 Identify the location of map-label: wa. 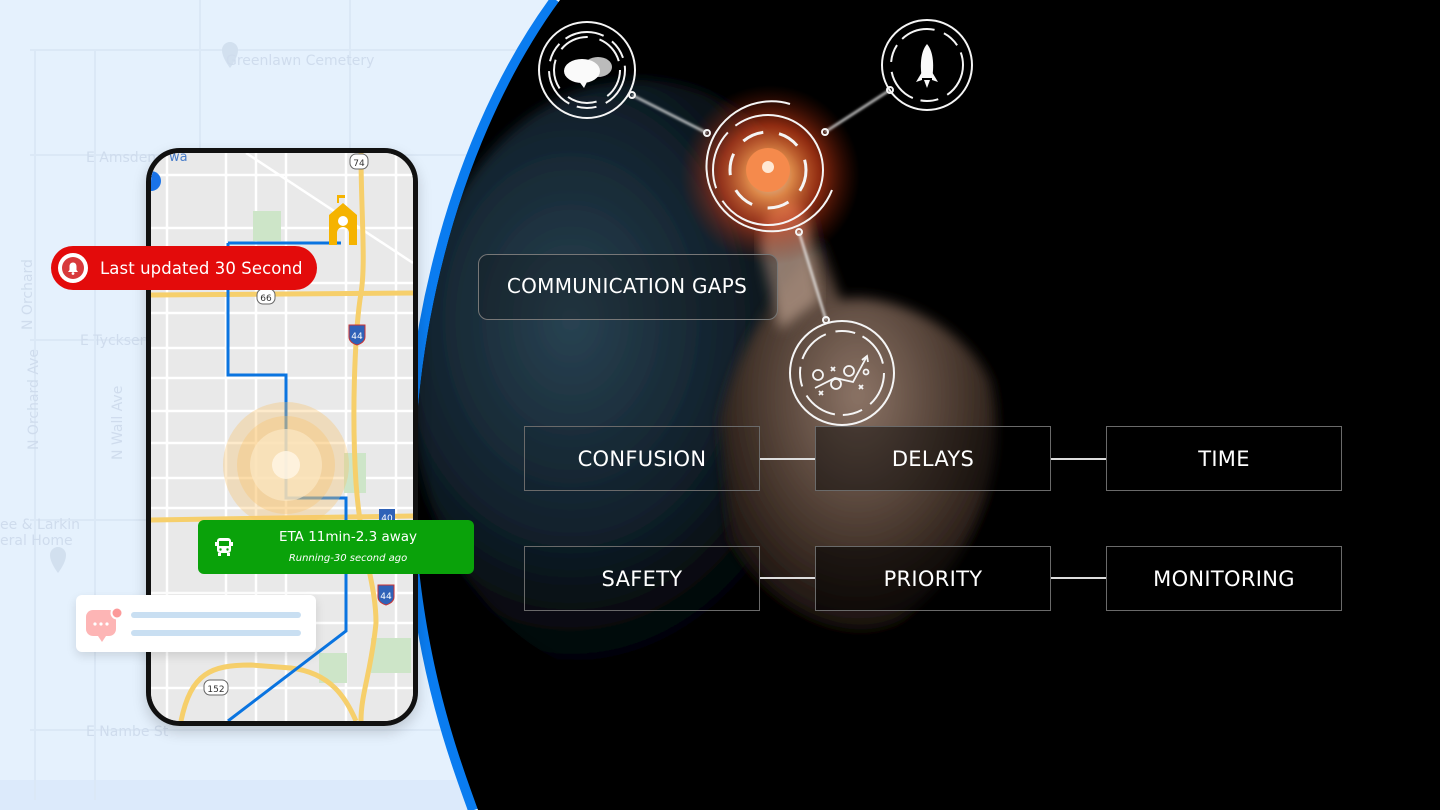
(178, 159).